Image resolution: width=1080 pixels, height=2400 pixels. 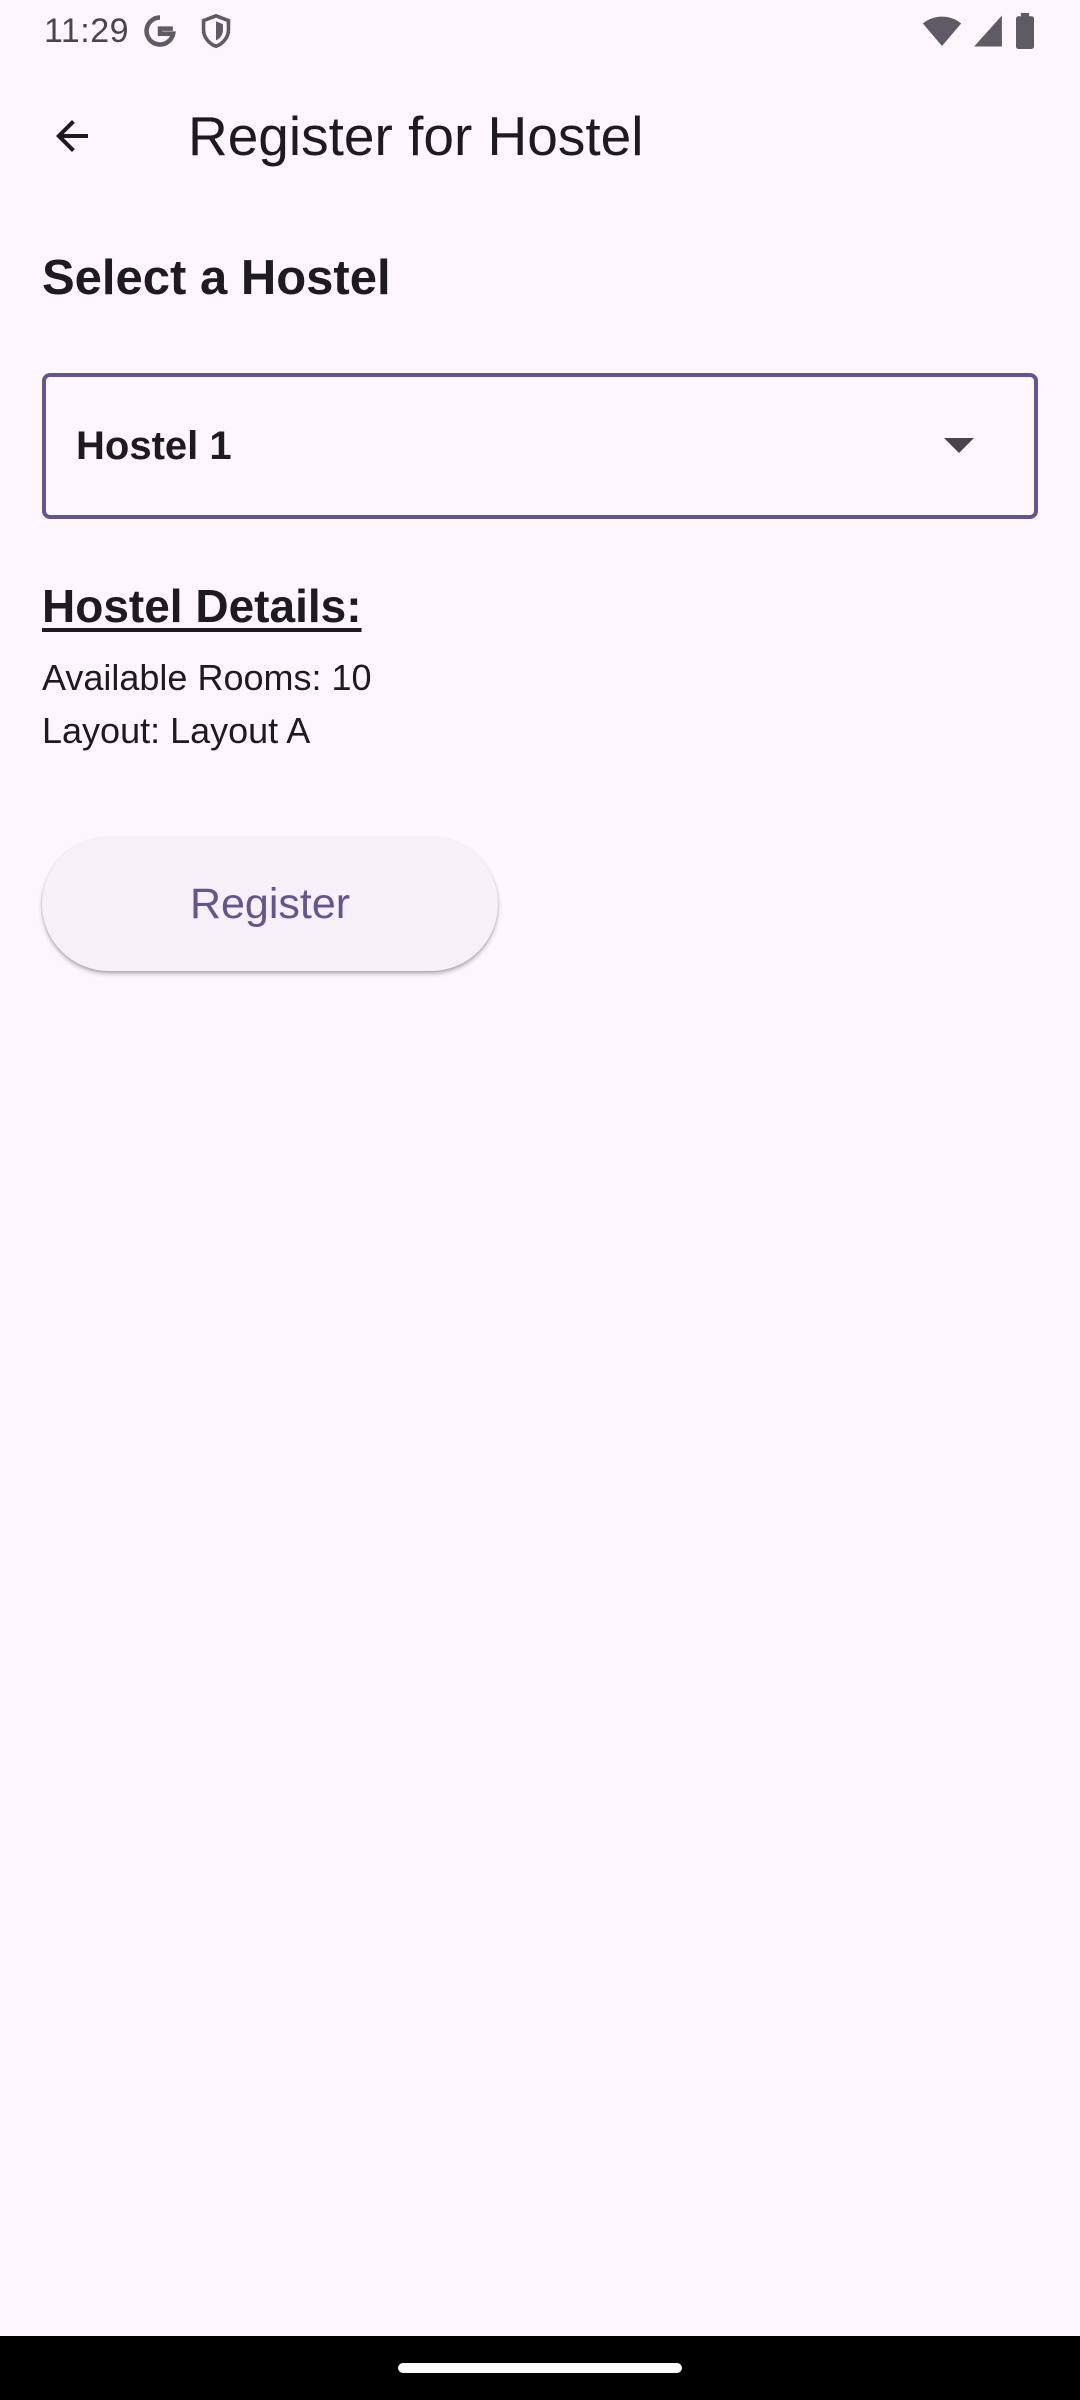 I want to click on navigation-bar, so click(x=540, y=2368).